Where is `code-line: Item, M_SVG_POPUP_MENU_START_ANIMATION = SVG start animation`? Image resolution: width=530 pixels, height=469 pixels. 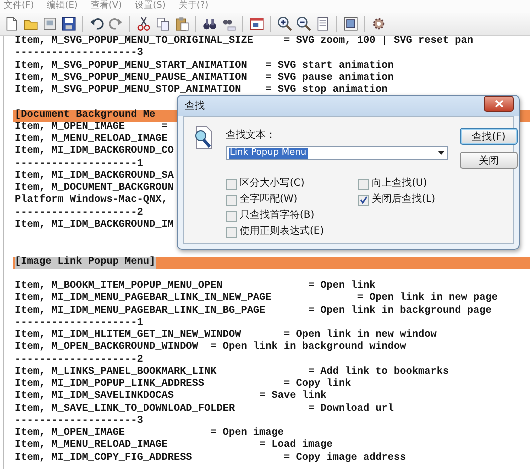 code-line: Item, M_SVG_POPUP_MENU_START_ANIMATION = SVG start animation is located at coordinates (204, 66).